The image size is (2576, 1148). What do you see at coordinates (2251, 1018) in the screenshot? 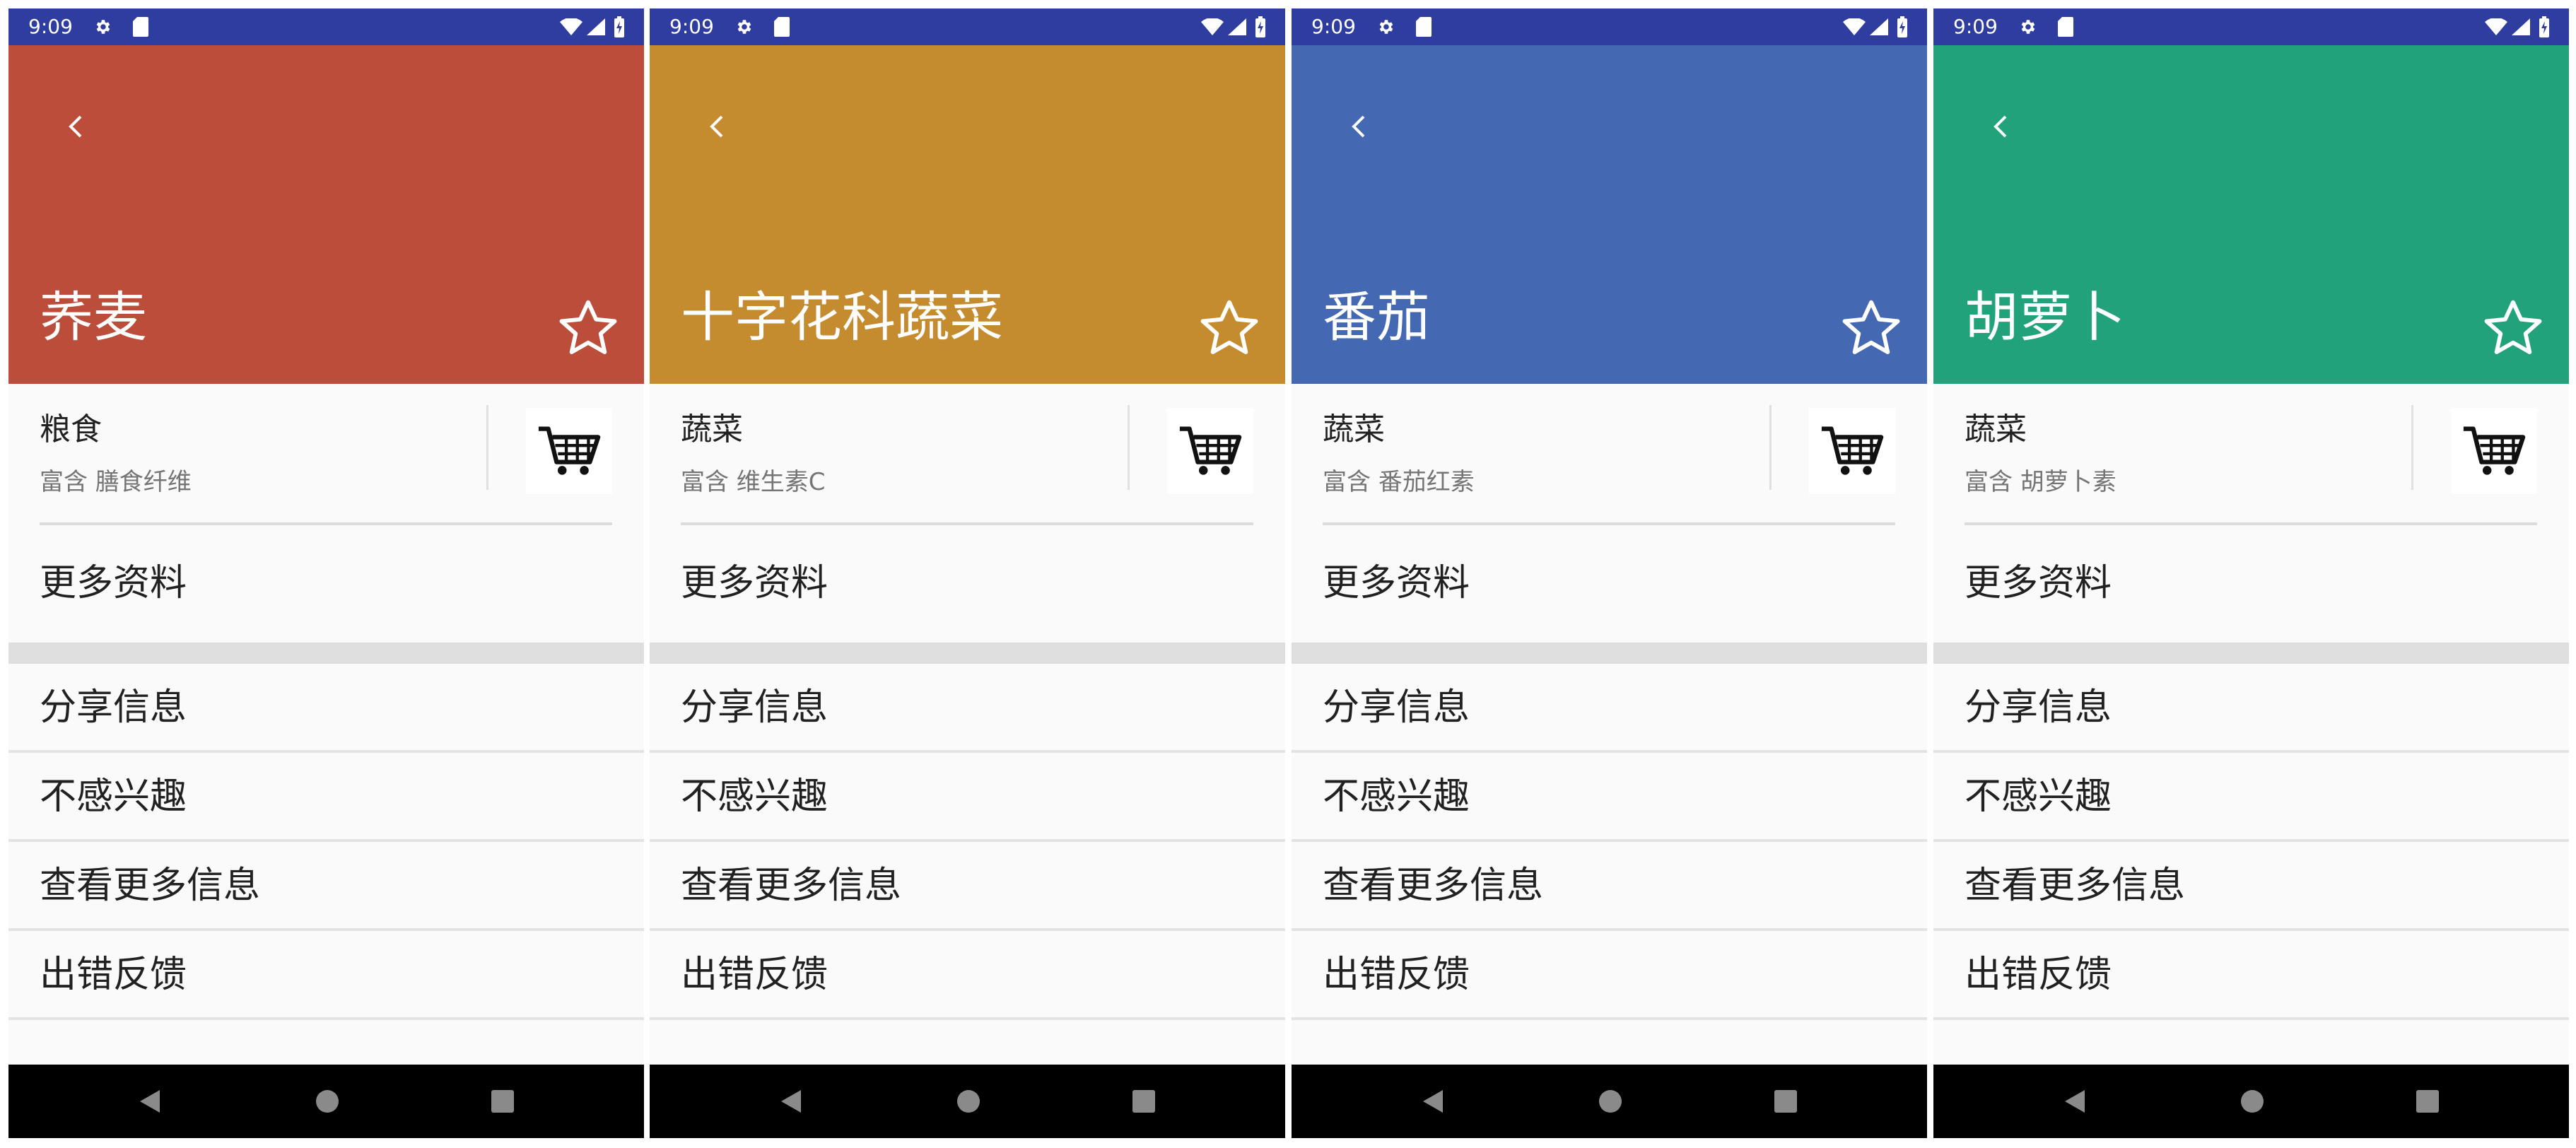
I see `menu-divider` at bounding box center [2251, 1018].